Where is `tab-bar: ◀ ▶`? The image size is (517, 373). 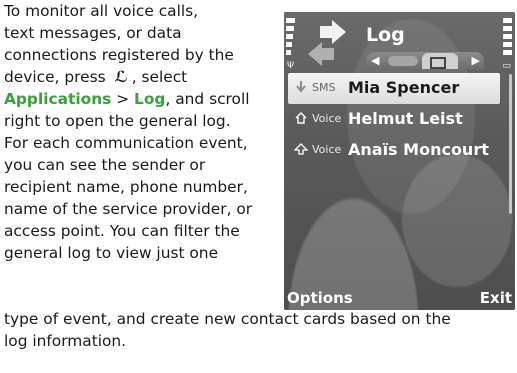 tab-bar: ◀ ▶ is located at coordinates (425, 61).